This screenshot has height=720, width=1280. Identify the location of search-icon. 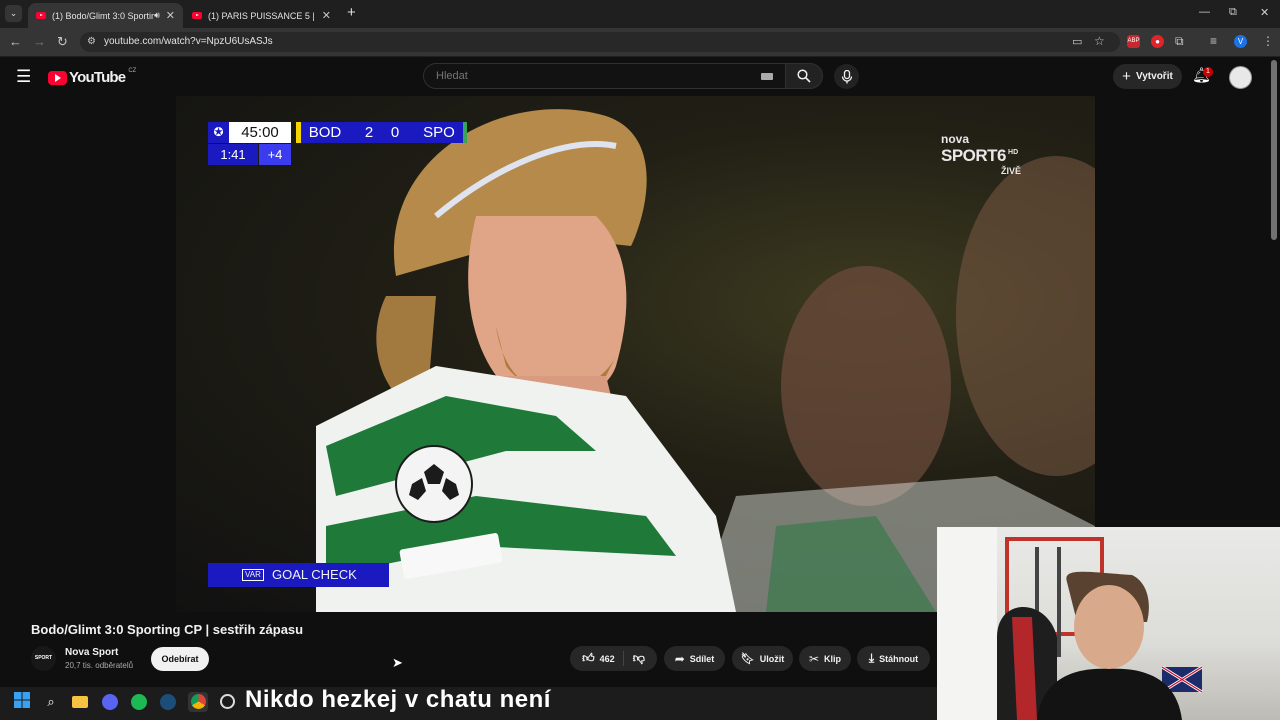
(804, 76).